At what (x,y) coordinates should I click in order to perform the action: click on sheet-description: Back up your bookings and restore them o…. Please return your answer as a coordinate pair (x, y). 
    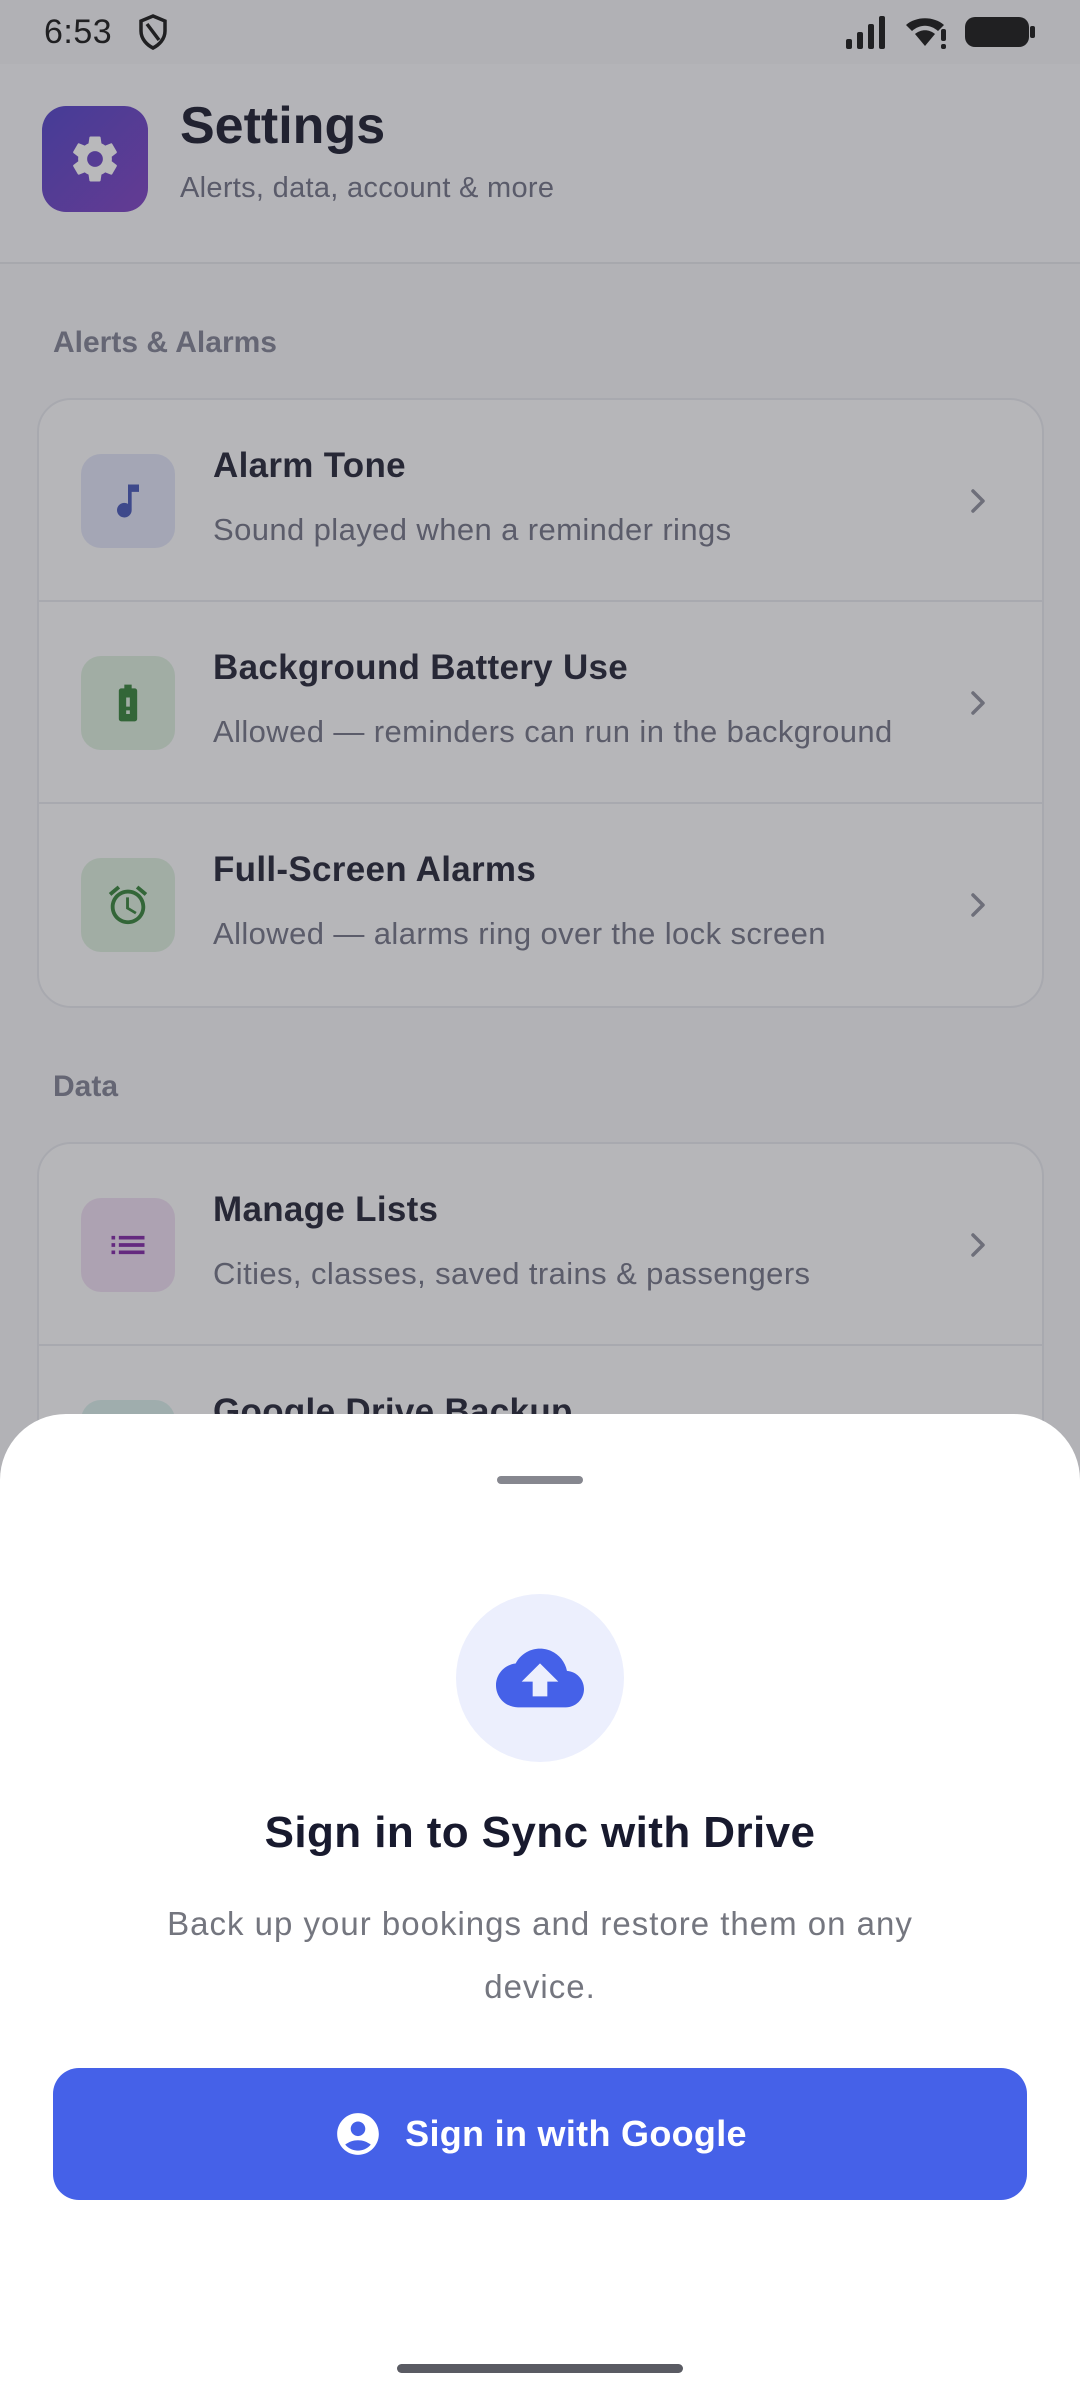
    Looking at the image, I should click on (540, 1955).